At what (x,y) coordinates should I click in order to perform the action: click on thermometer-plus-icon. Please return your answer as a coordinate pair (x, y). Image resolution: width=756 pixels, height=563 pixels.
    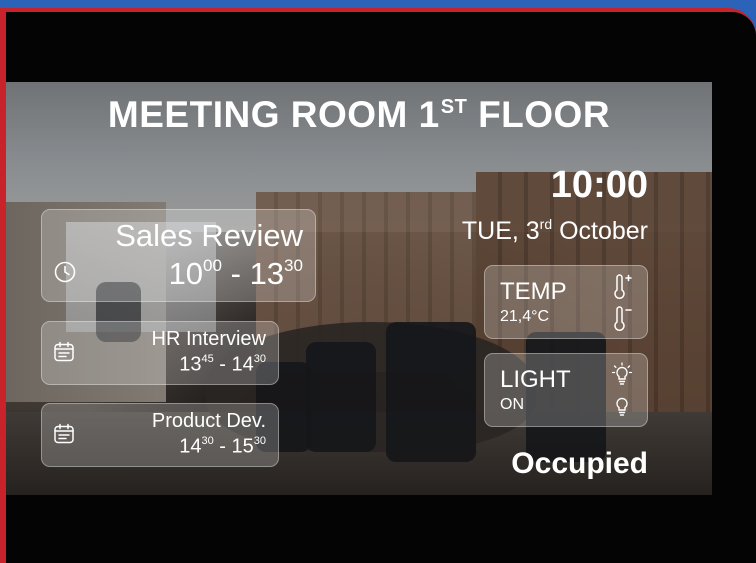
    Looking at the image, I should click on (622, 289).